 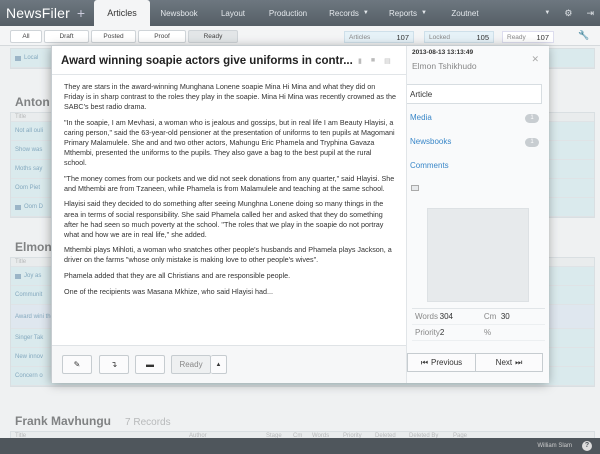 I want to click on add-icon: +, so click(x=81, y=13).